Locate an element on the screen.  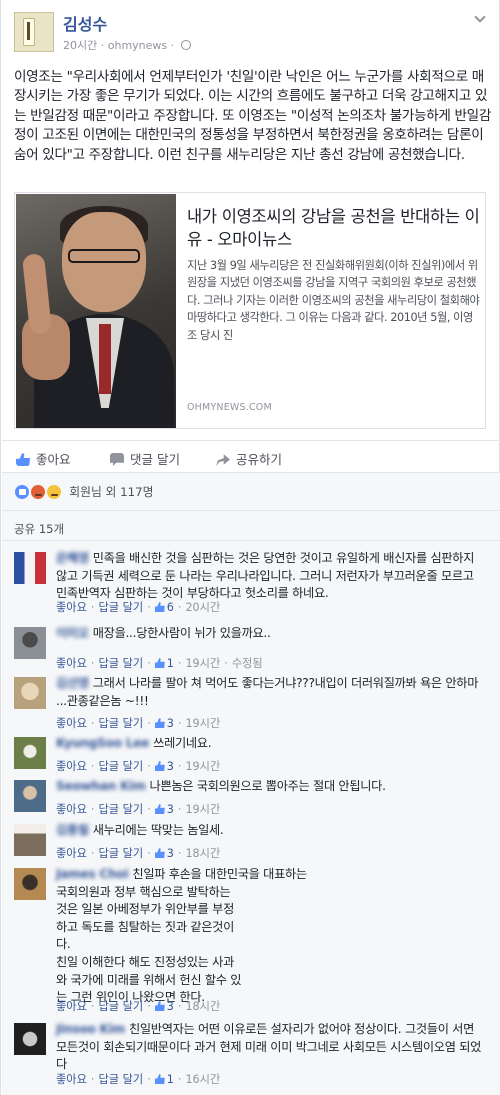
share-arrow-icon is located at coordinates (223, 460).